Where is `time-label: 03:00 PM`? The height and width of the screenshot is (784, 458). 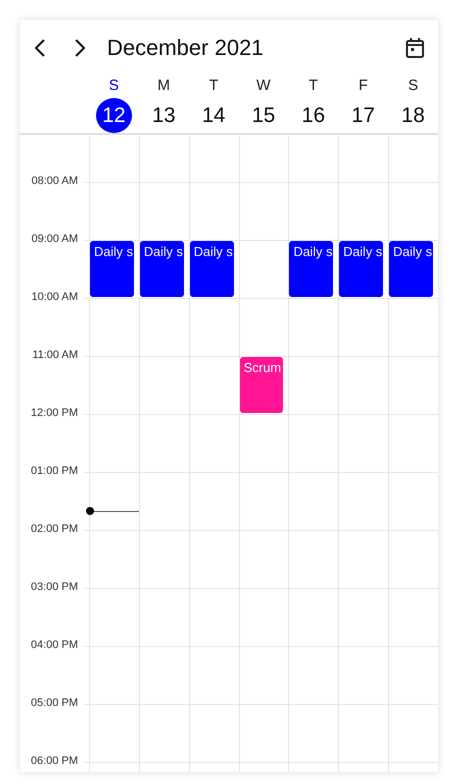 time-label: 03:00 PM is located at coordinates (54, 587).